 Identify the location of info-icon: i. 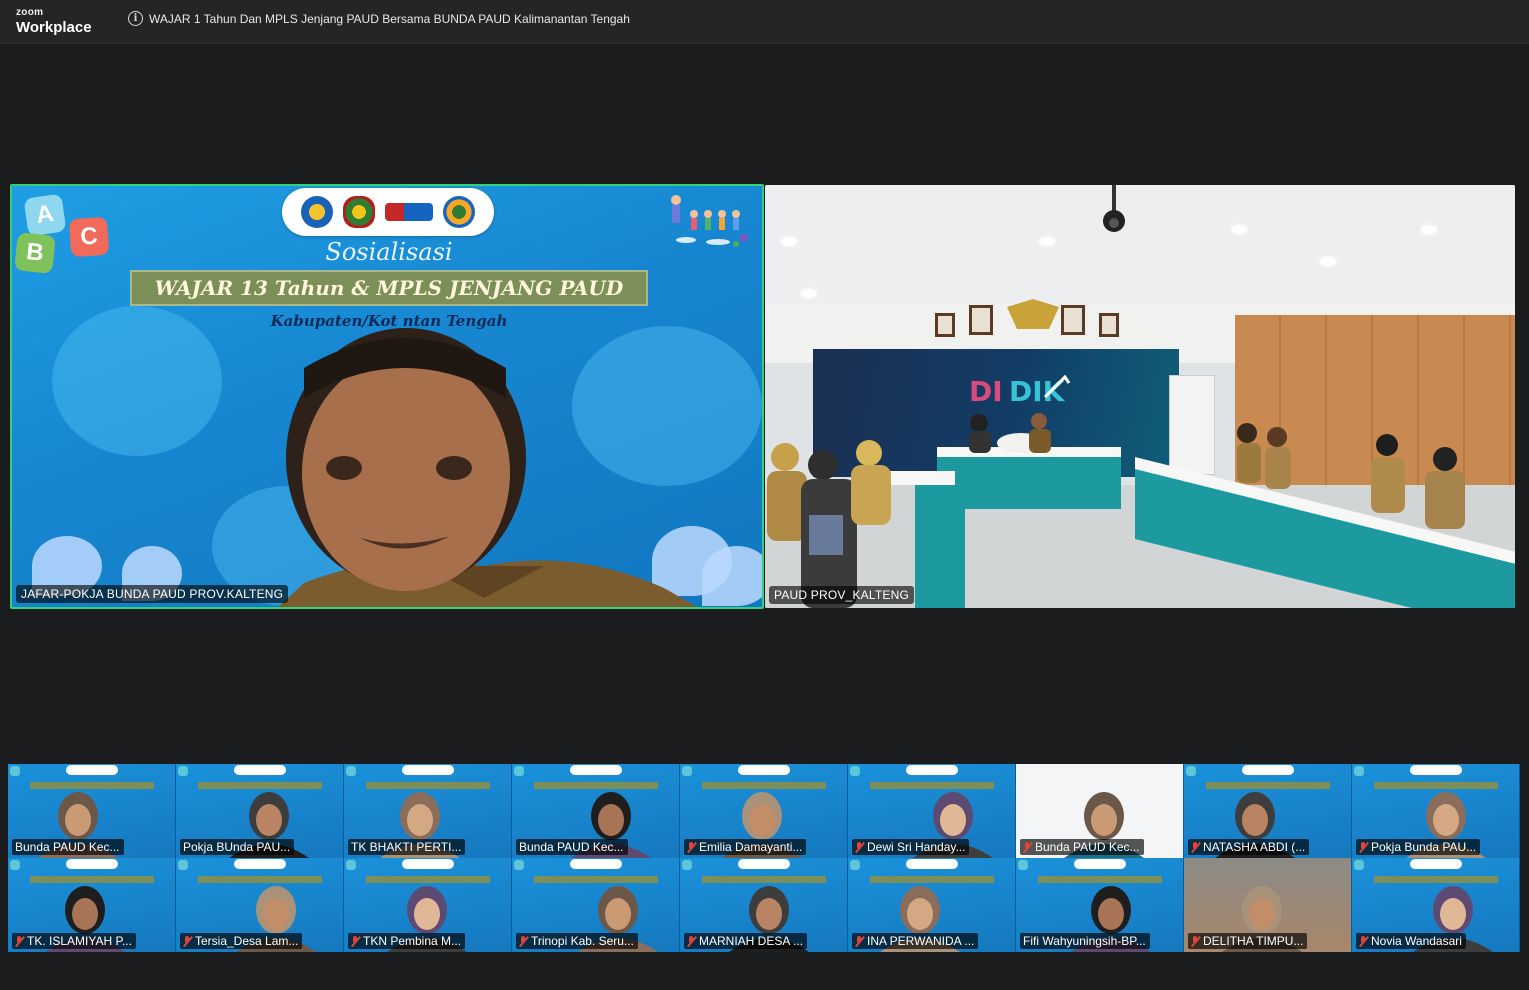
(135, 18).